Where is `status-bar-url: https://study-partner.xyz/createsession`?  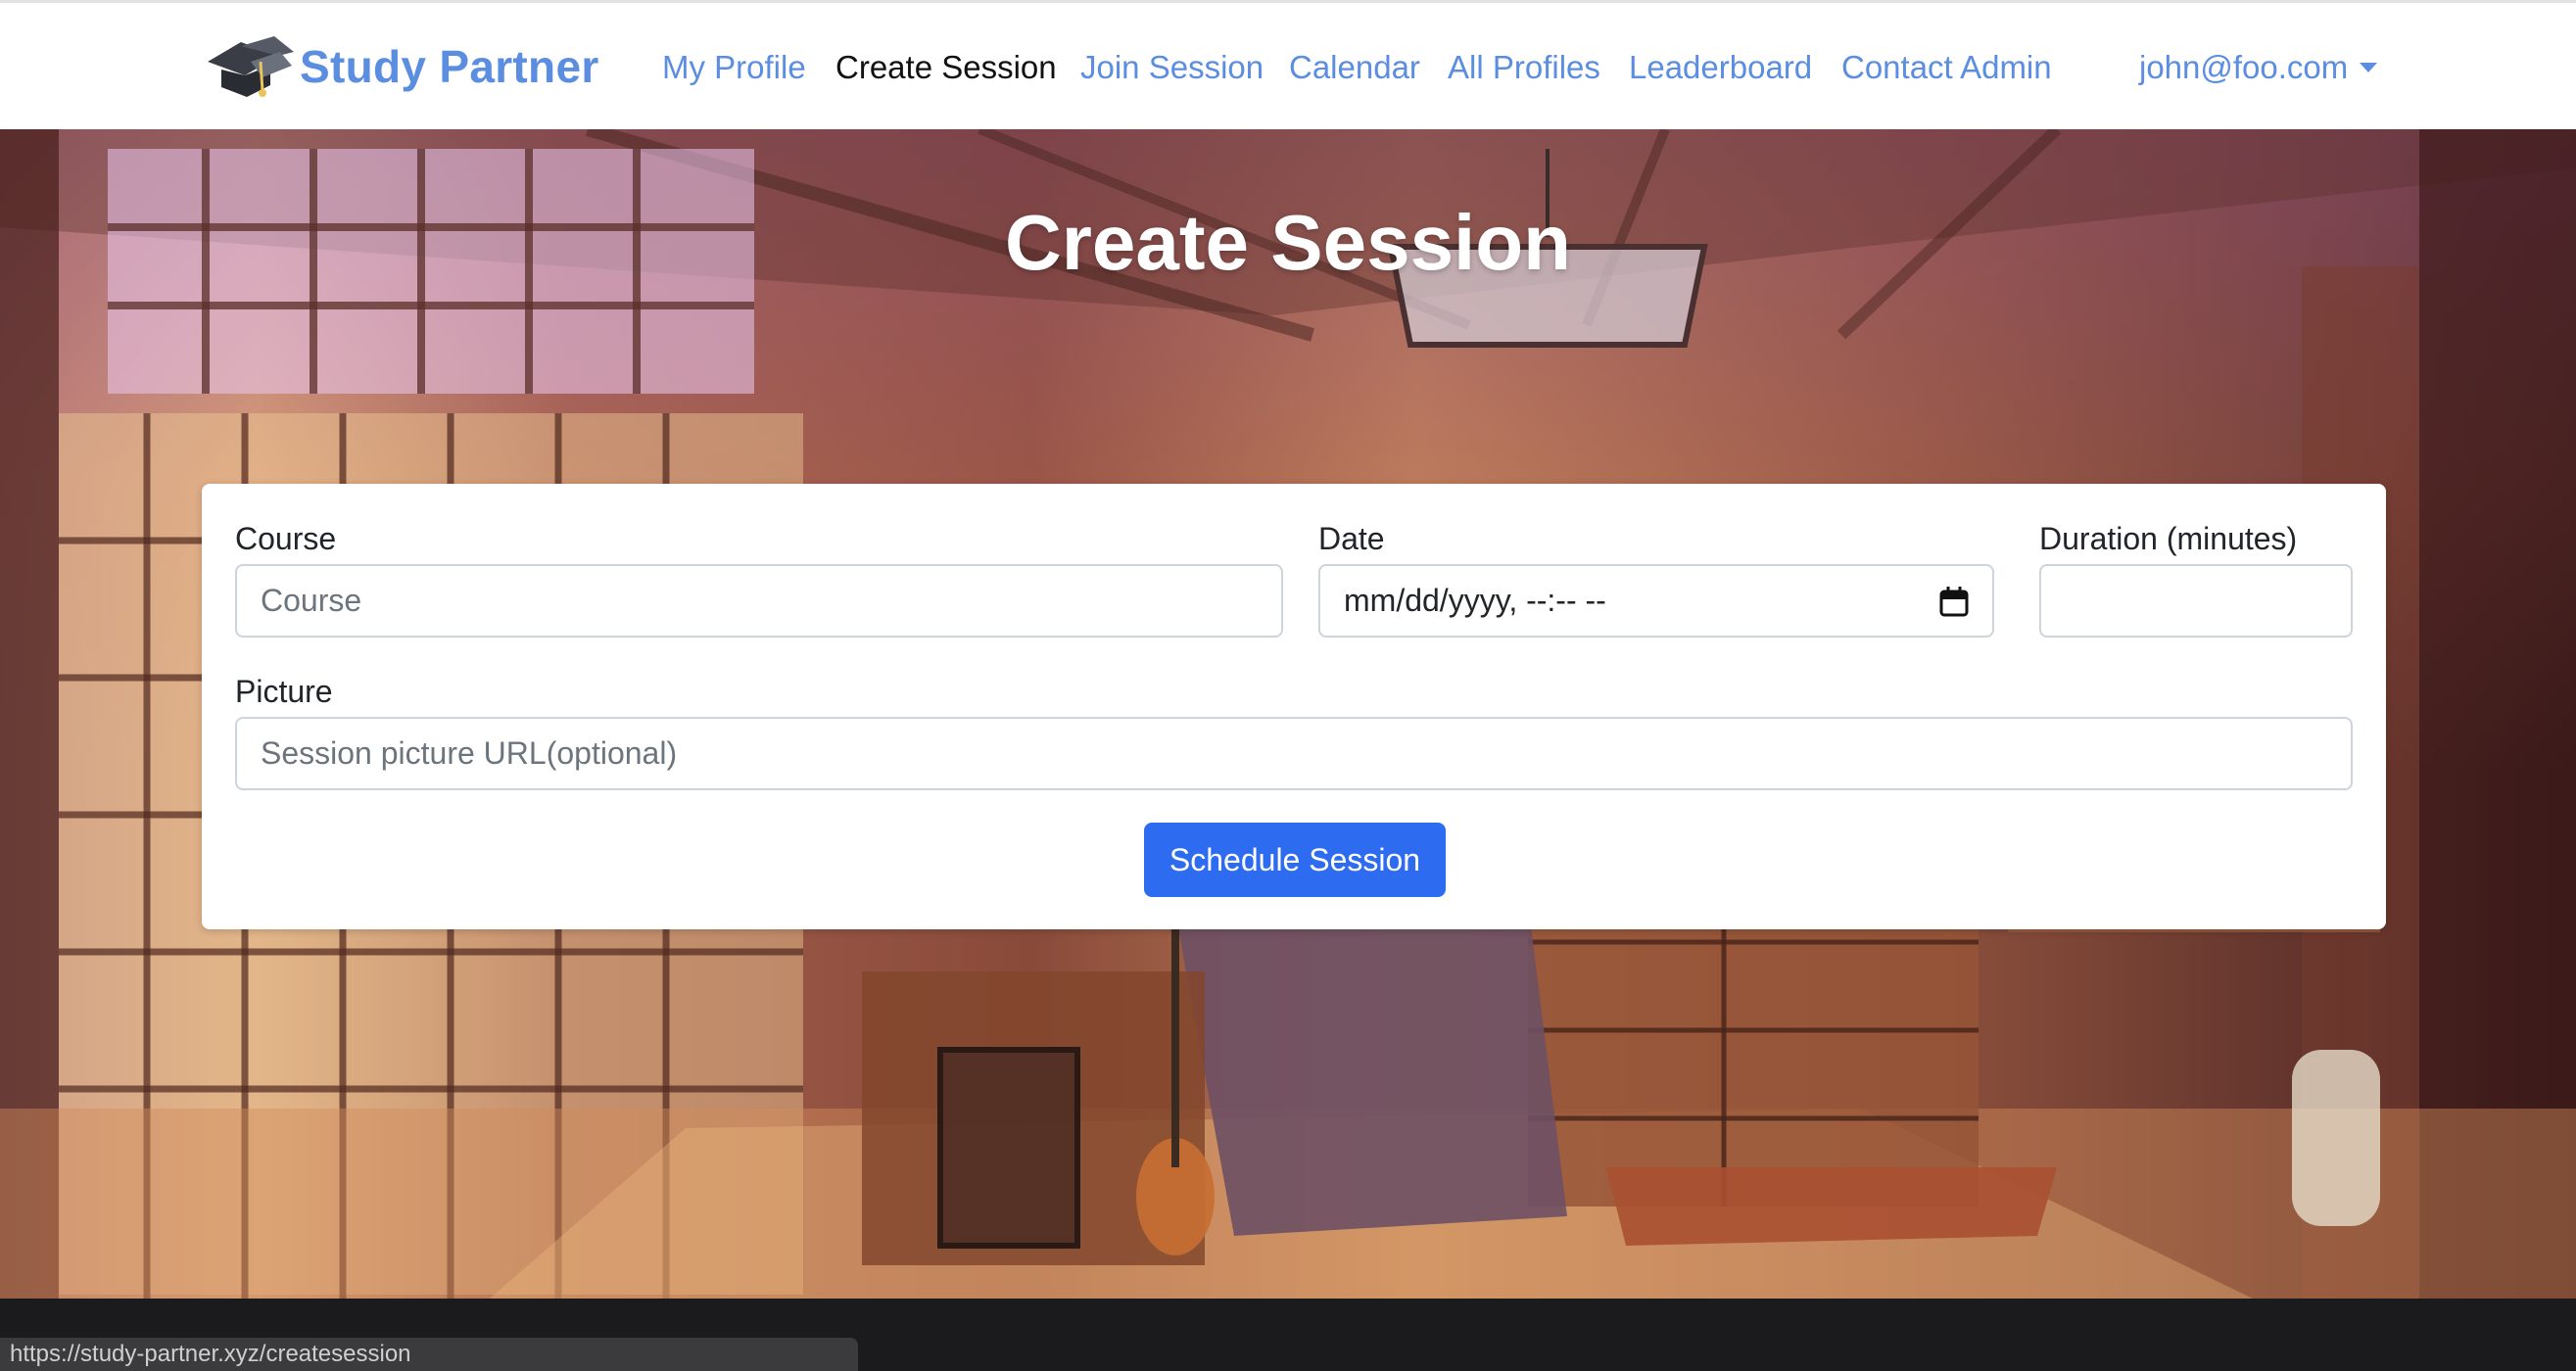 status-bar-url: https://study-partner.xyz/createsession is located at coordinates (429, 1355).